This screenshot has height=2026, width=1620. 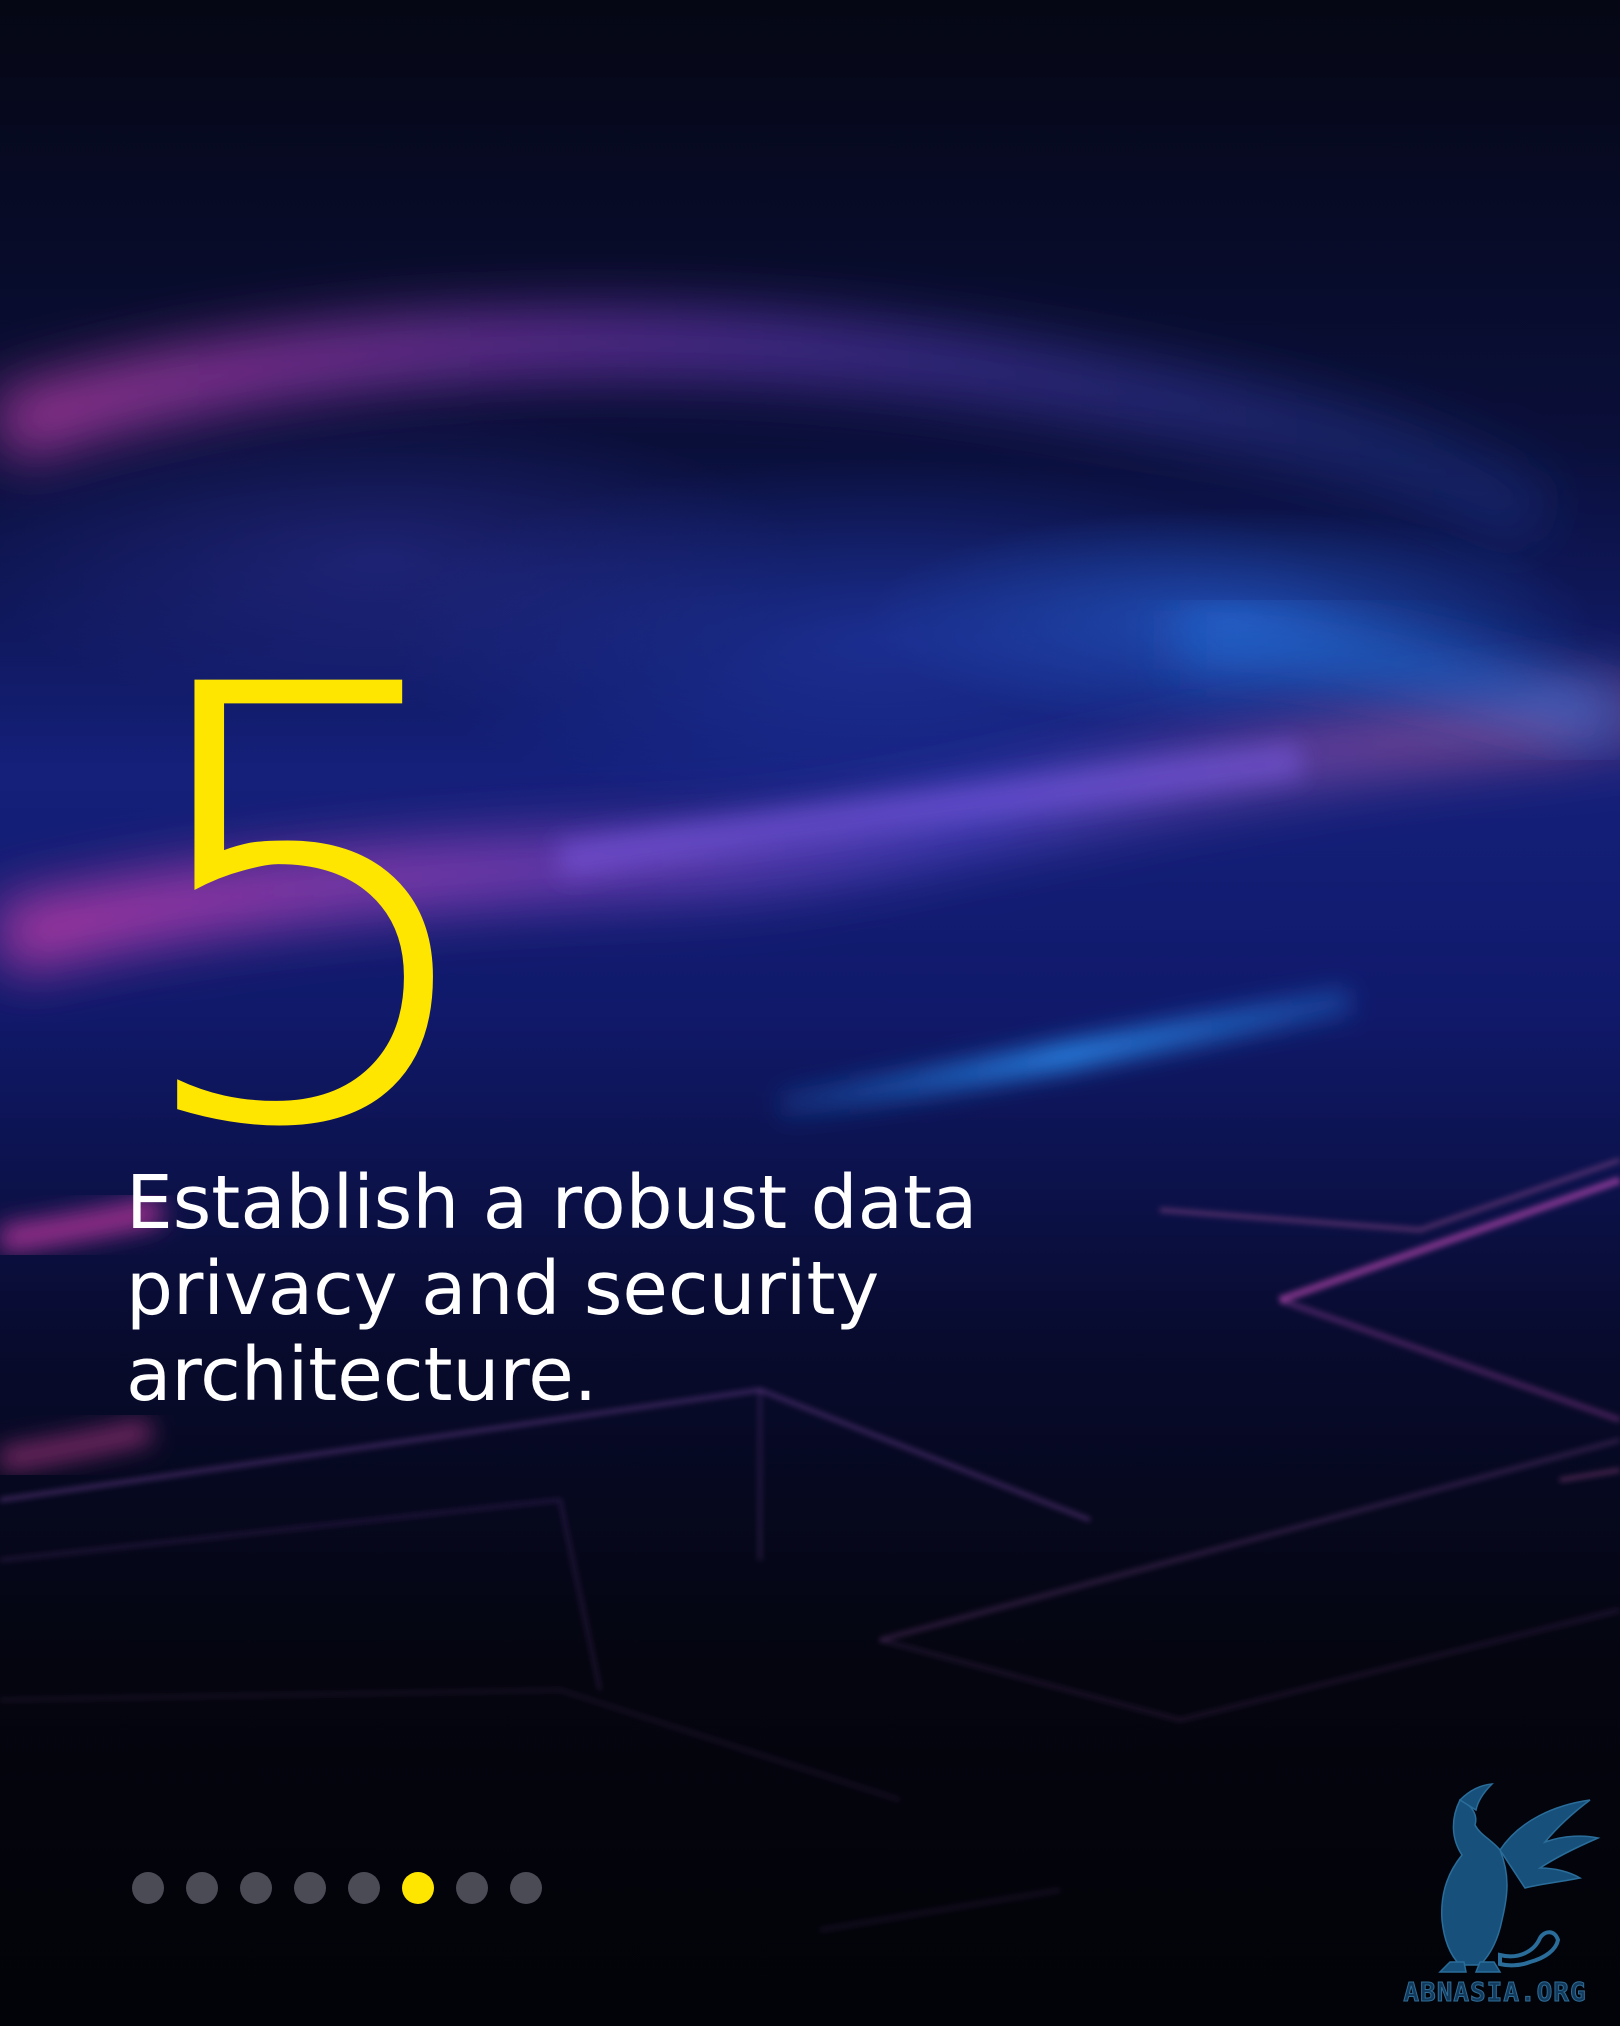 I want to click on watermark-logo: ABNASIA.ORG, so click(x=1495, y=1900).